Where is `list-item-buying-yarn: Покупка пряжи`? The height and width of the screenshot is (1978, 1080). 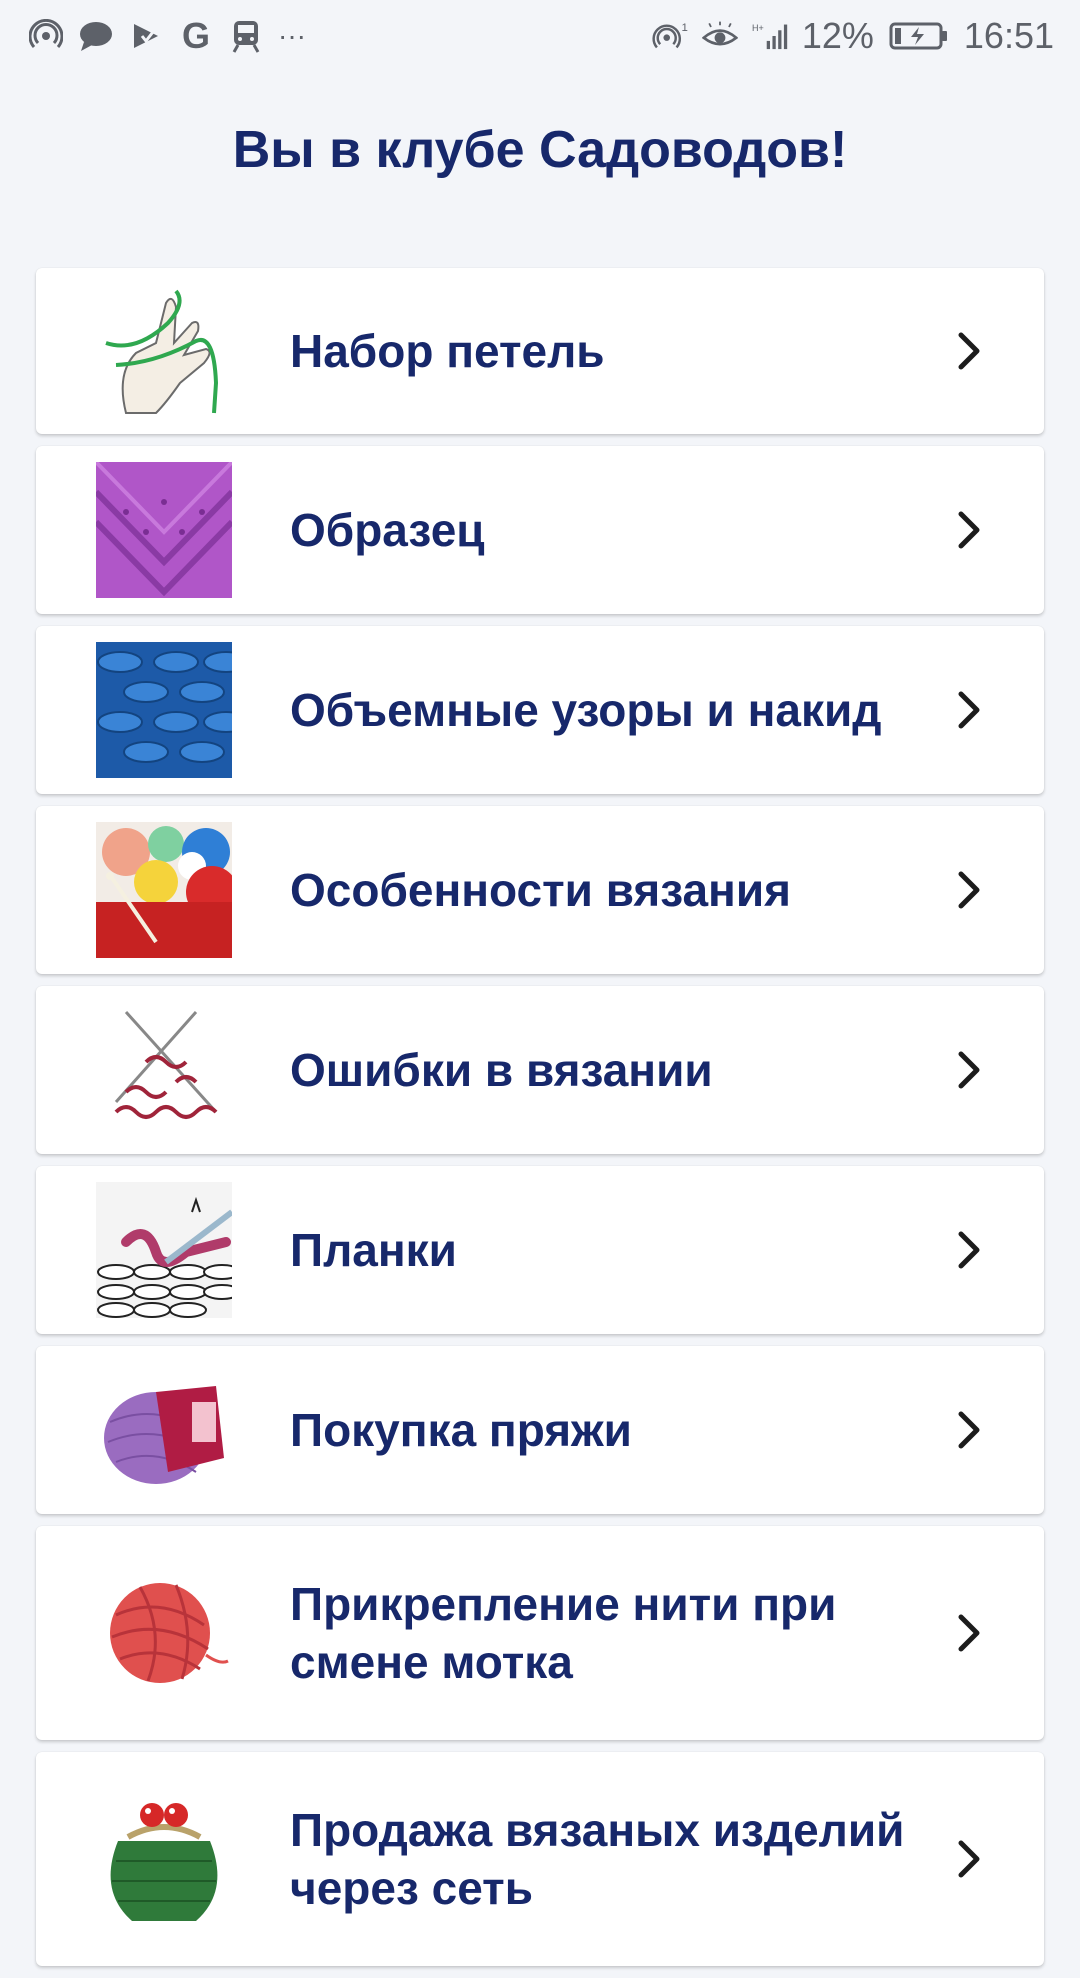
list-item-buying-yarn: Покупка пряжи is located at coordinates (540, 1430).